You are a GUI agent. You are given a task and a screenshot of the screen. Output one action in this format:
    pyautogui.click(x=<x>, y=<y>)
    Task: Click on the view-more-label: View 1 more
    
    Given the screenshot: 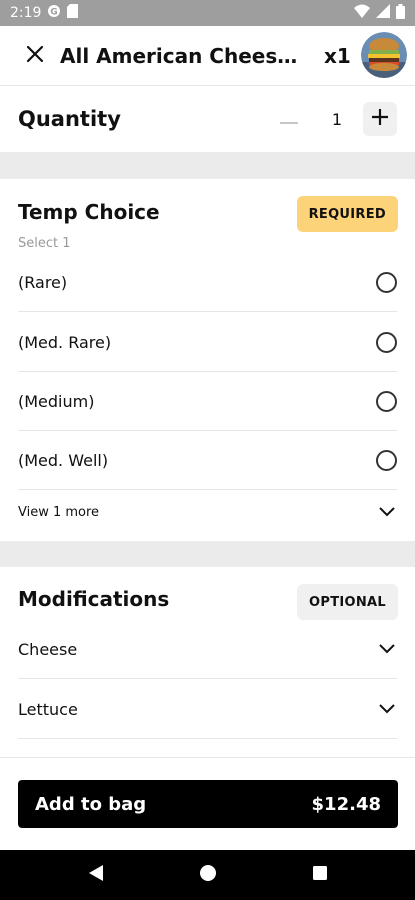 What is the action you would take?
    pyautogui.click(x=59, y=512)
    